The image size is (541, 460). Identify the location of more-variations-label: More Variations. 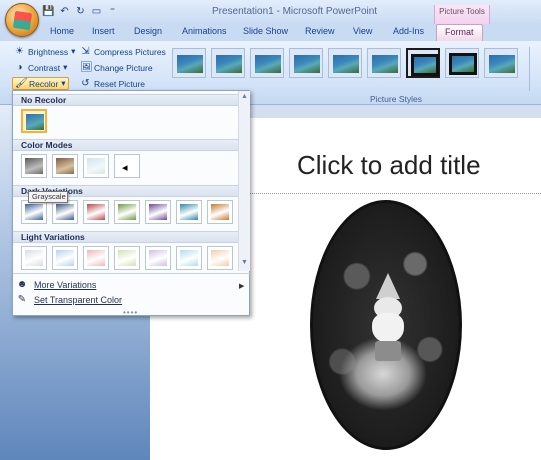
(65, 285).